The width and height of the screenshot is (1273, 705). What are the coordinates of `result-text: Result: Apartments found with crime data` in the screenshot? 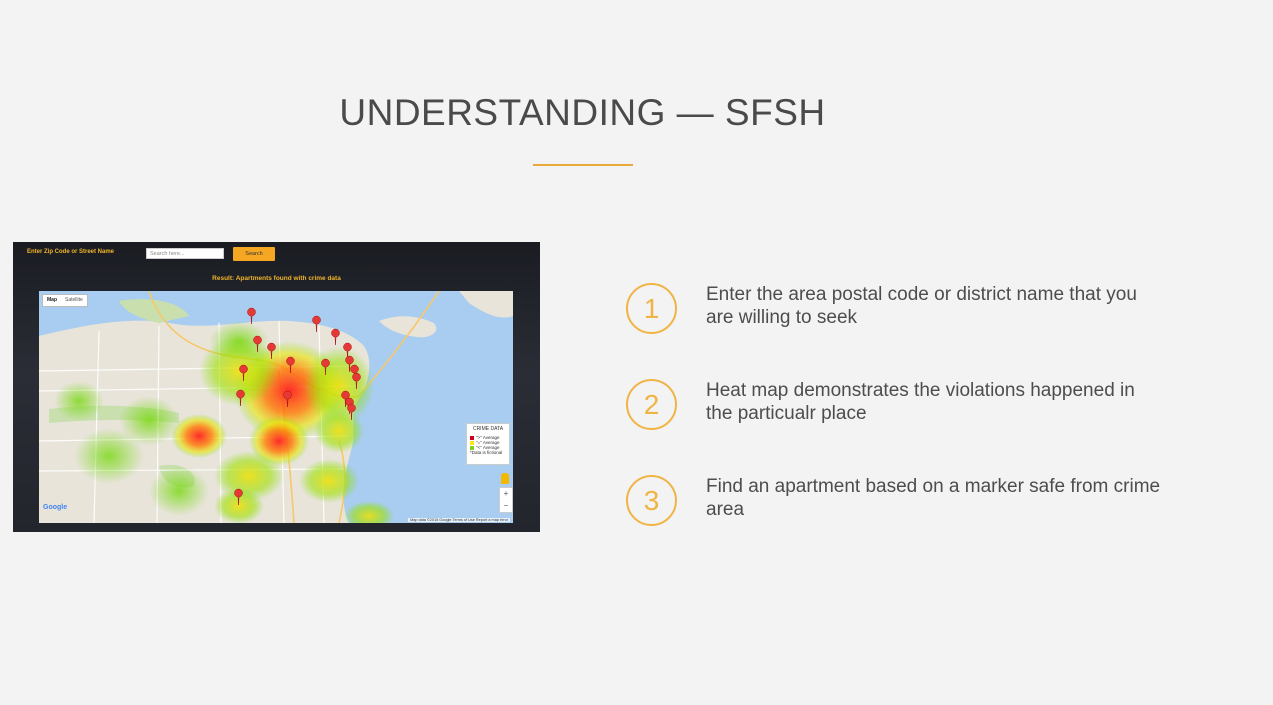 It's located at (276, 278).